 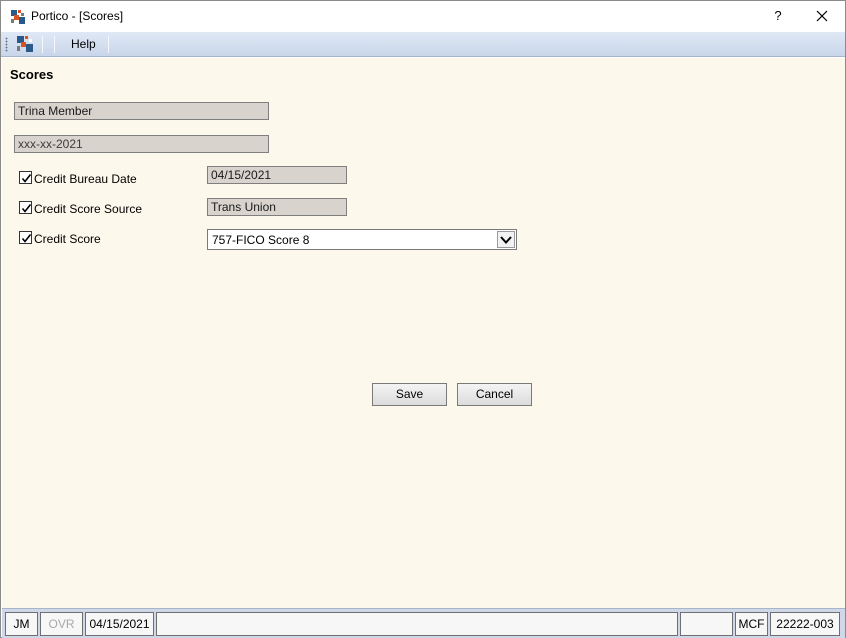 I want to click on credit-bureau-date-checkbox, so click(x=25, y=177).